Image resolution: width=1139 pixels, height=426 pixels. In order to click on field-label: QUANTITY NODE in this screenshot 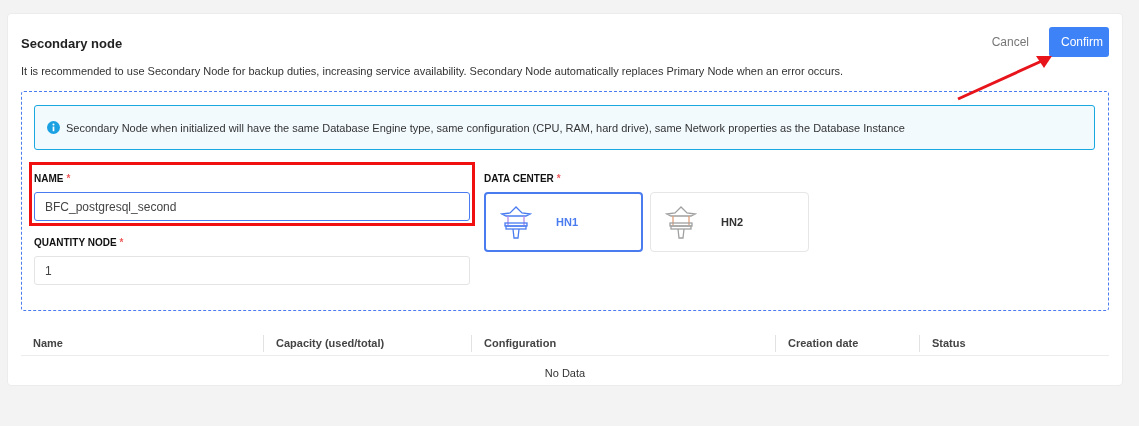, I will do `click(75, 242)`.